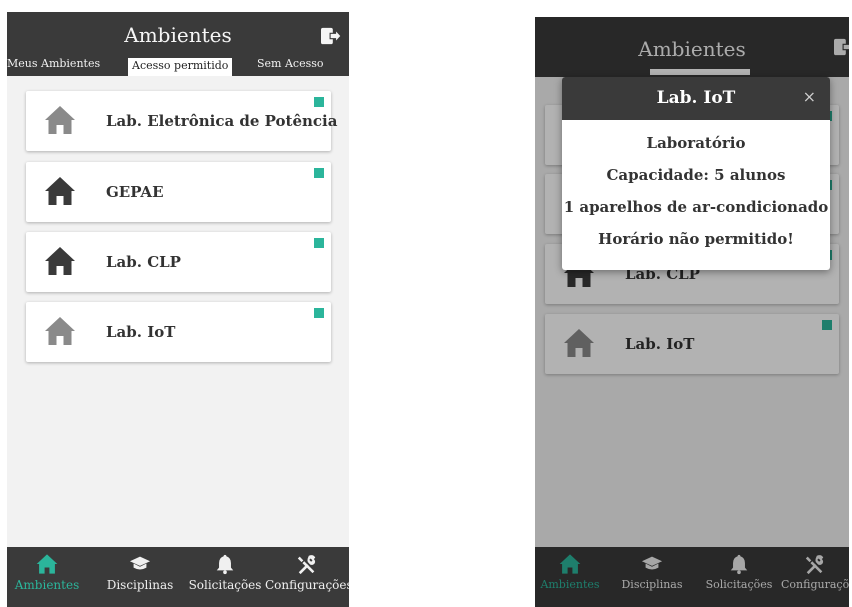 The height and width of the screenshot is (607, 852). Describe the element at coordinates (222, 121) in the screenshot. I see `room-name: Lab. Eletrônica de Potência` at that location.